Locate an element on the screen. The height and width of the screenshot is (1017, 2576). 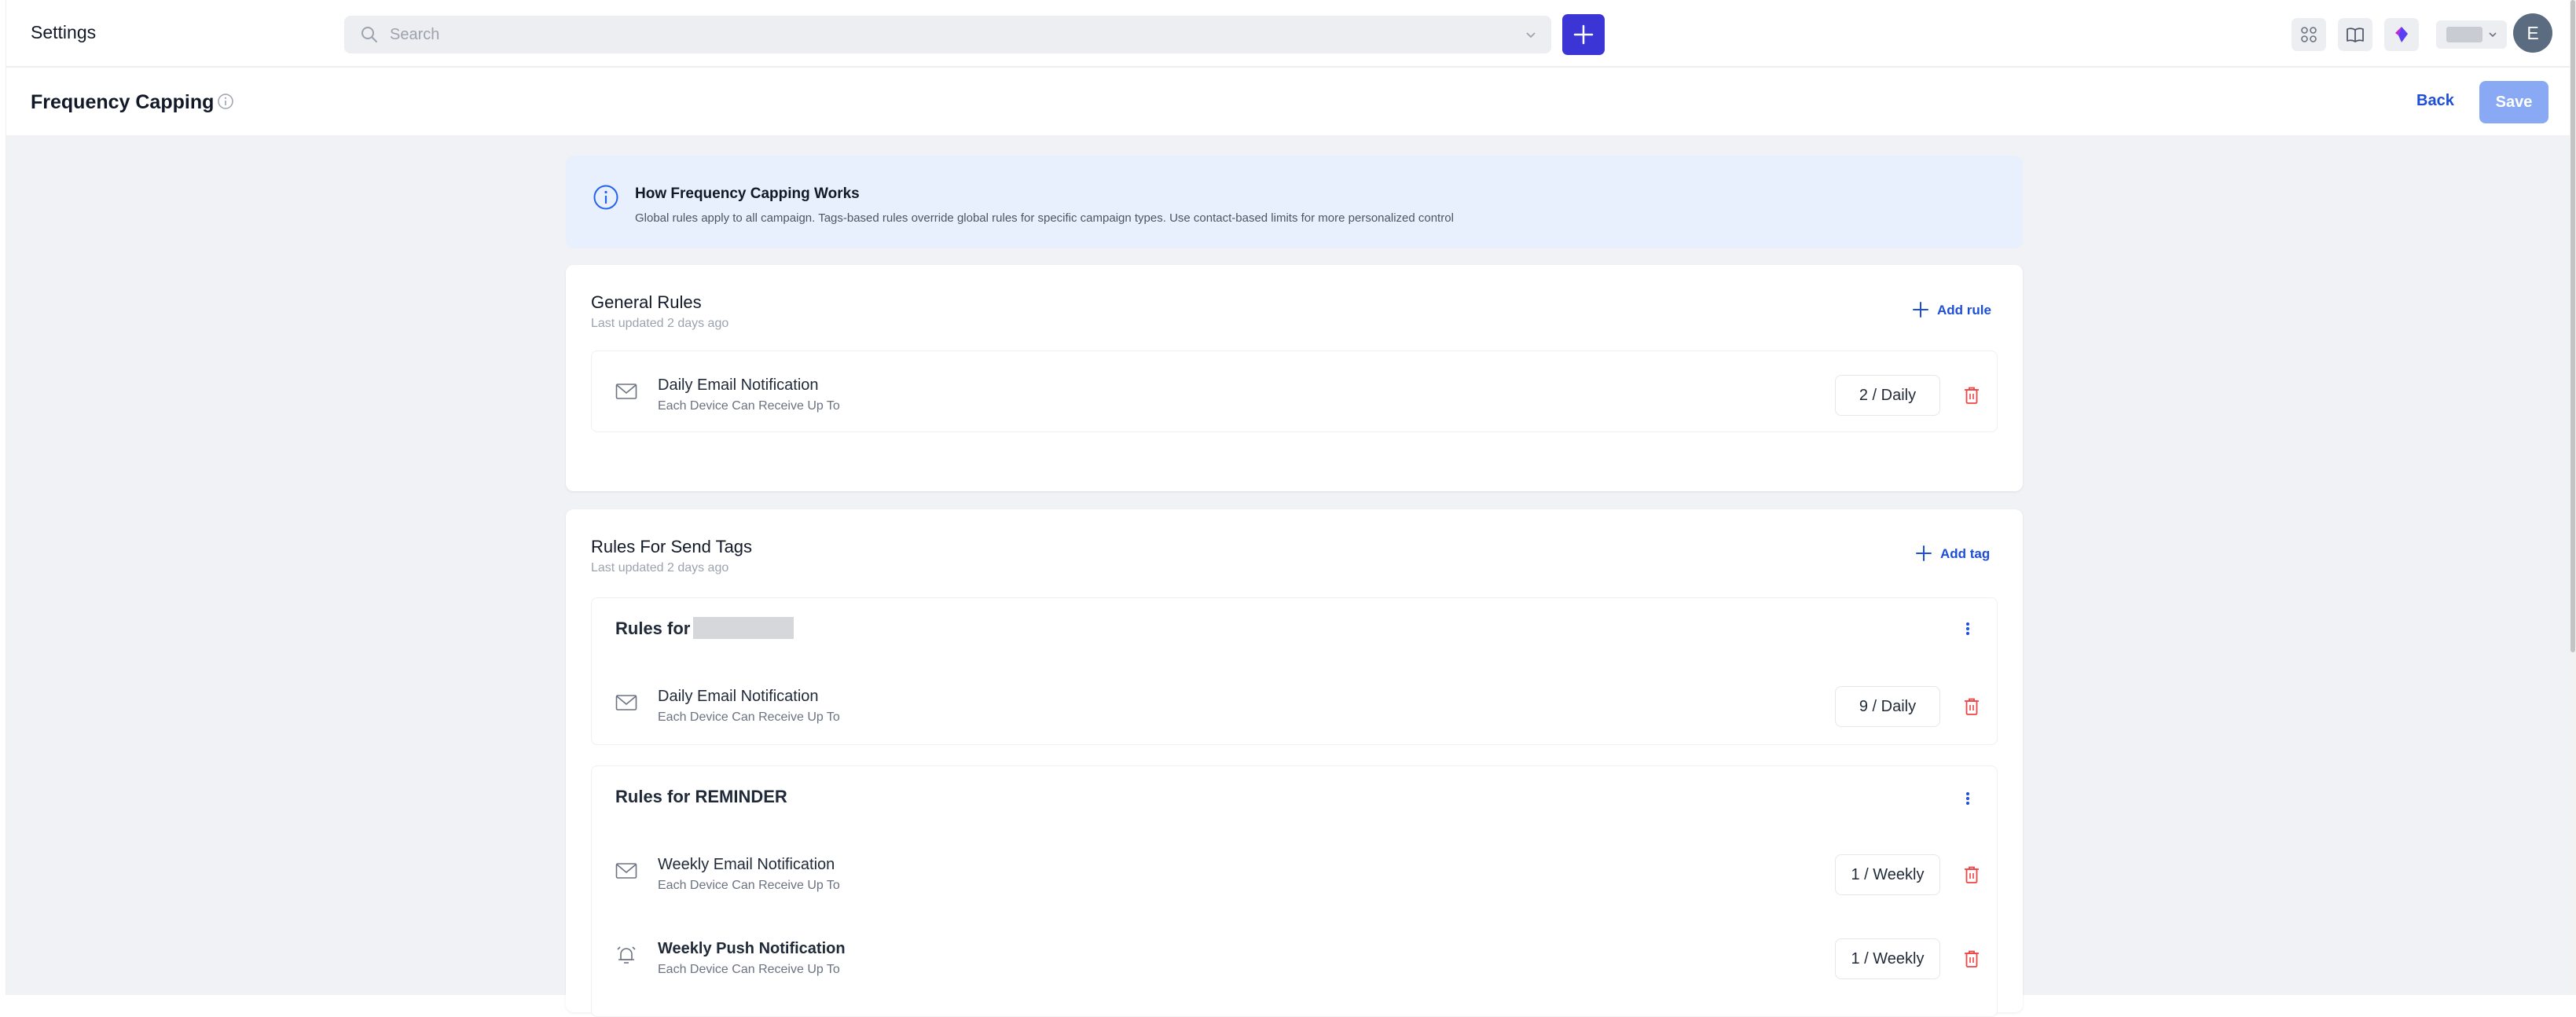
top-bar: Settings Search E is located at coordinates (1288, 34).